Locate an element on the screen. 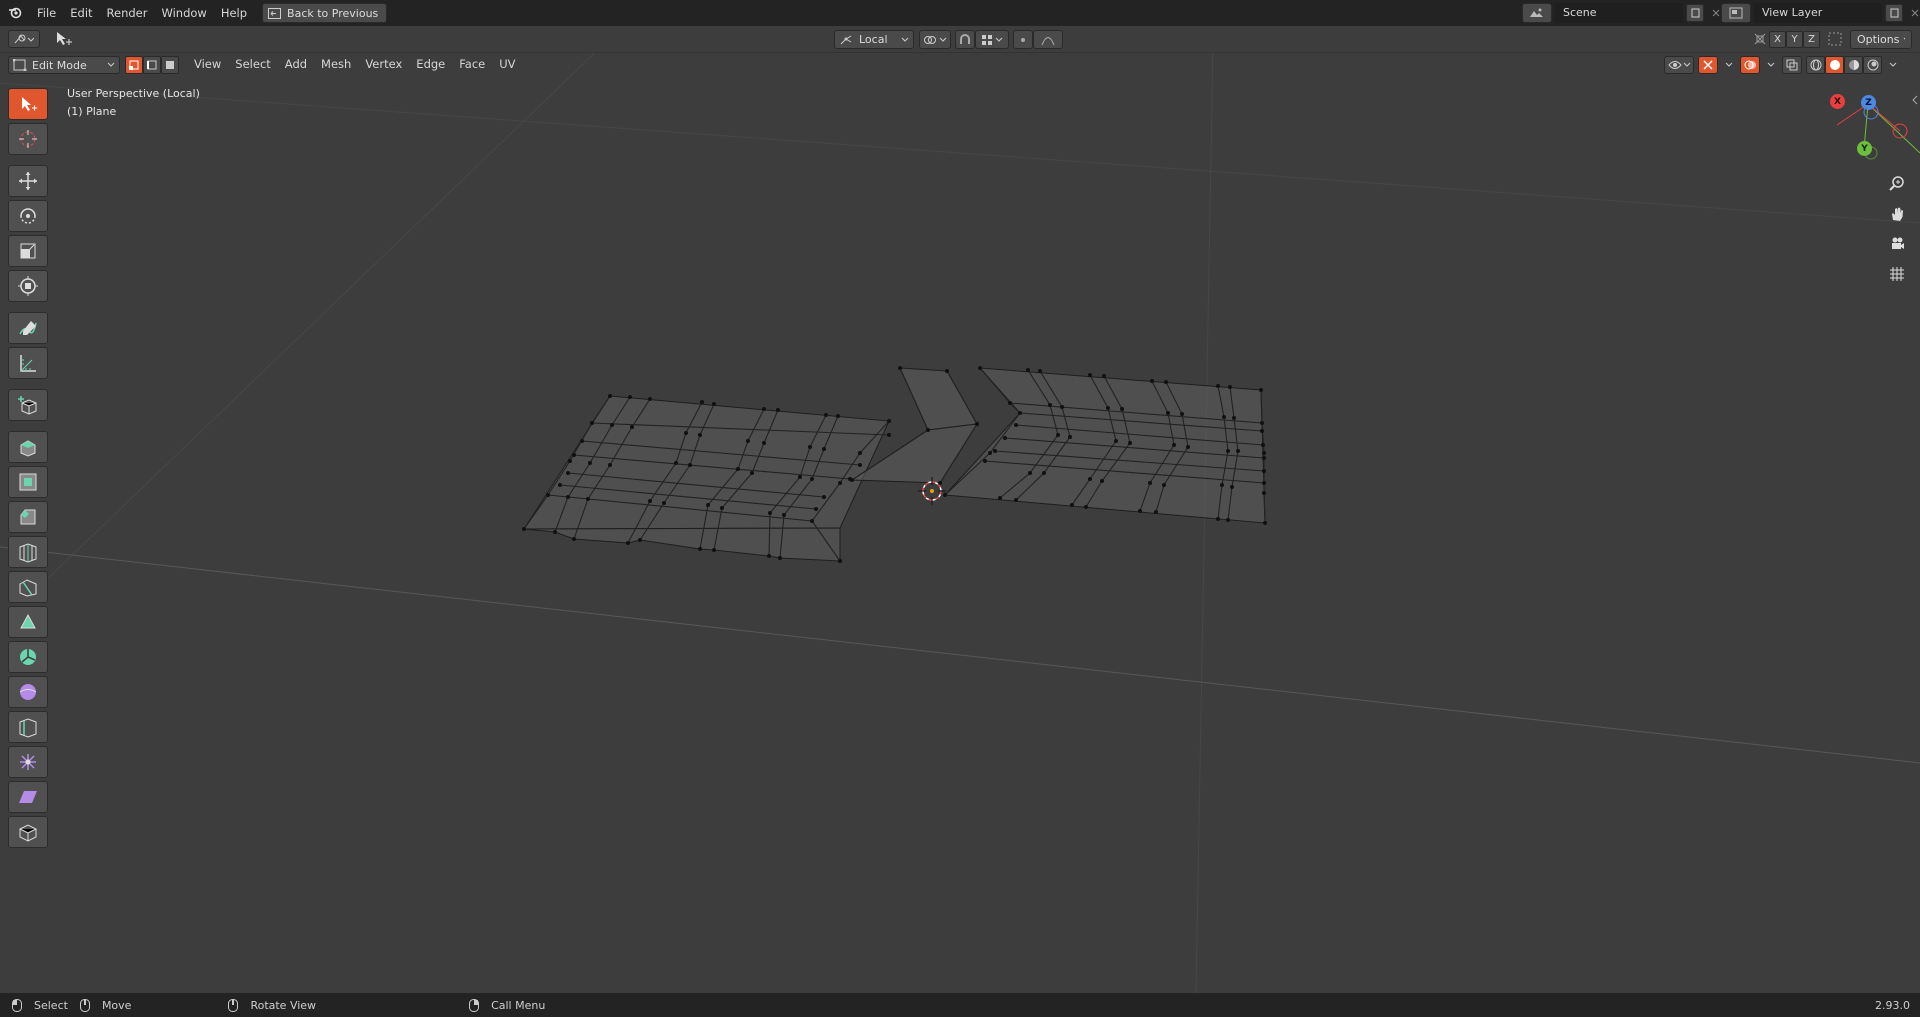  blender-logo-icon is located at coordinates (15, 13).